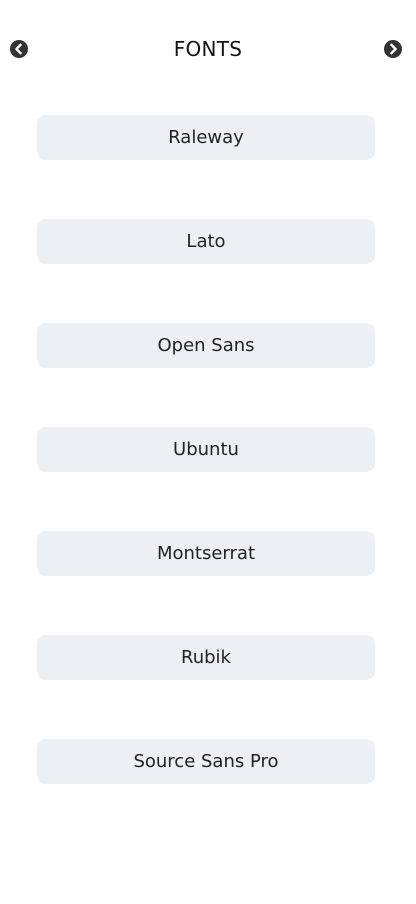 This screenshot has width=416, height=904. I want to click on font-option-open-sans: Open Sans, so click(206, 345).